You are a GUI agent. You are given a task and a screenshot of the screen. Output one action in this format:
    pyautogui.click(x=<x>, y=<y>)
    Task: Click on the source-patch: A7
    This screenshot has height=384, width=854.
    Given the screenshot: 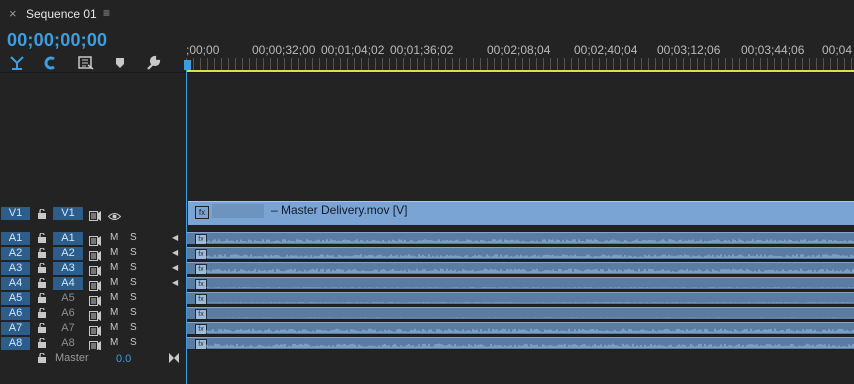 What is the action you would take?
    pyautogui.click(x=68, y=328)
    